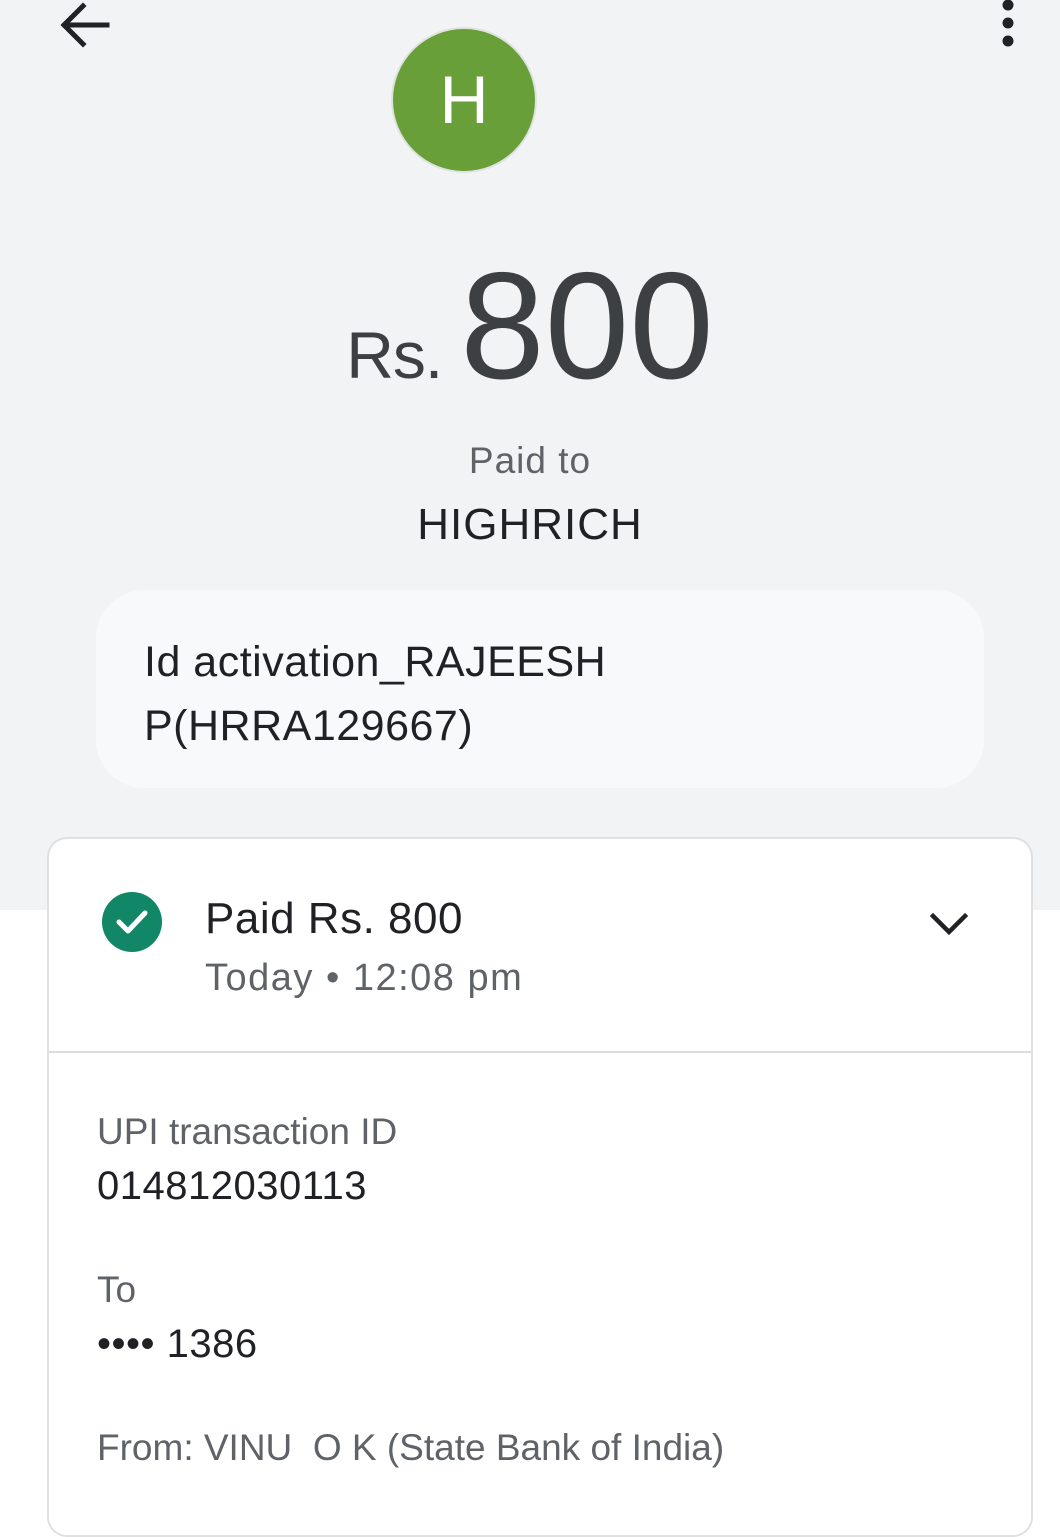  What do you see at coordinates (132, 922) in the screenshot?
I see `check-circle-icon` at bounding box center [132, 922].